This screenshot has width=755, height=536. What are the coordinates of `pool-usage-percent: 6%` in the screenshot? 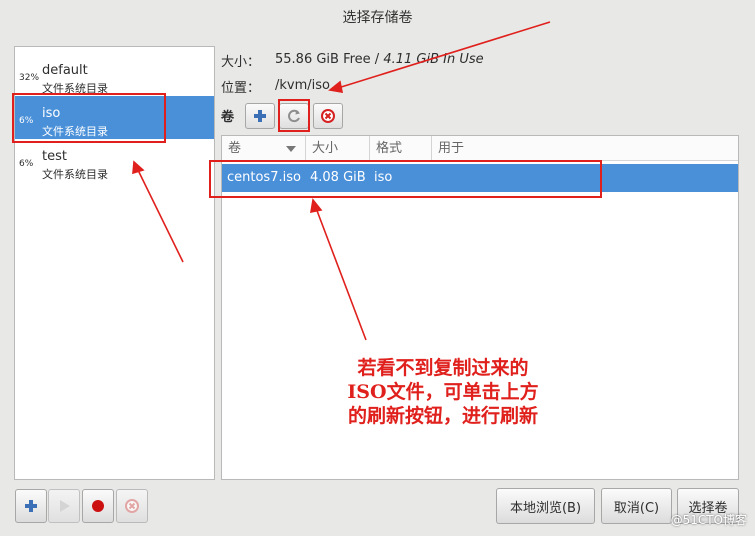 It's located at (26, 164).